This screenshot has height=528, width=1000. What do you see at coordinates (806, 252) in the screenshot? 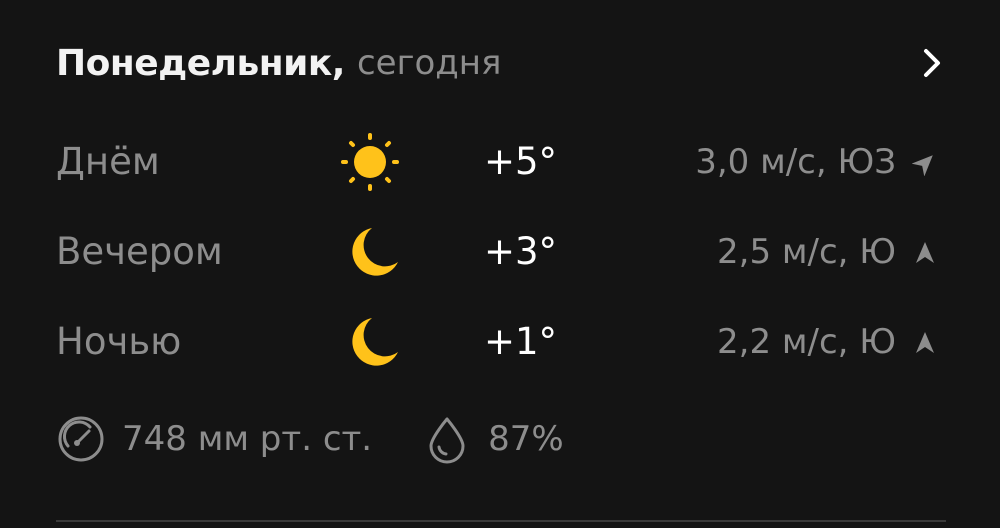
I see `wind-info: 2,5 м/с, Ю` at bounding box center [806, 252].